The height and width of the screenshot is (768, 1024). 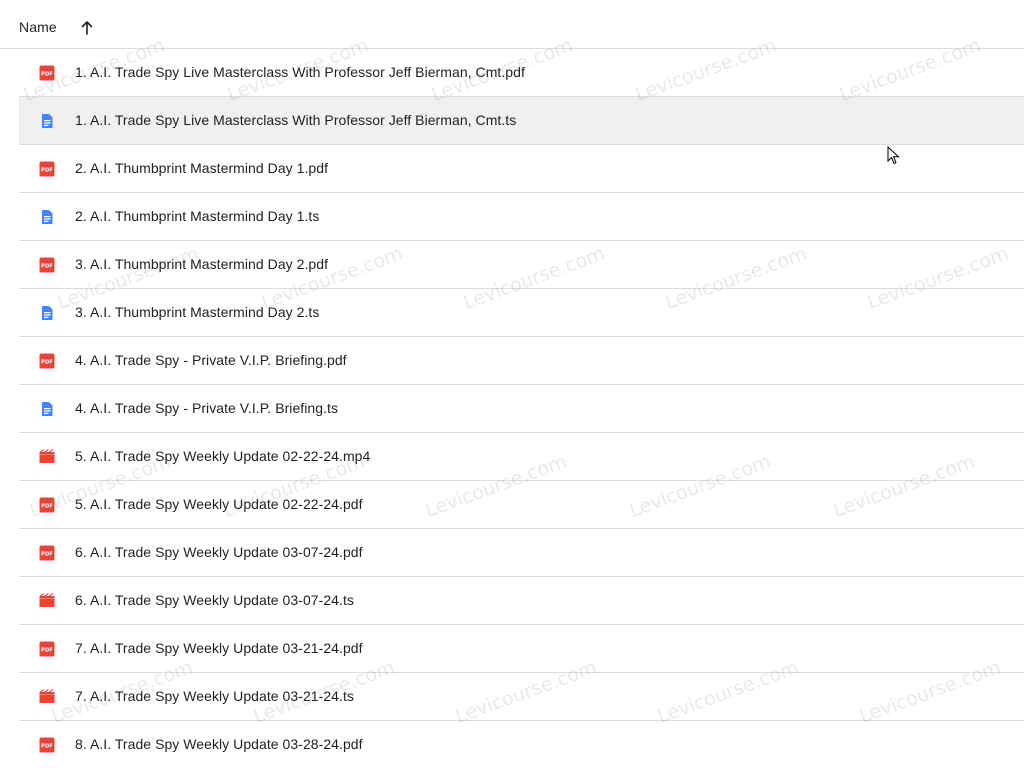 What do you see at coordinates (202, 264) in the screenshot?
I see `file-name: 3. A.I. Thumbprint Mastermind Day 2.pdf` at bounding box center [202, 264].